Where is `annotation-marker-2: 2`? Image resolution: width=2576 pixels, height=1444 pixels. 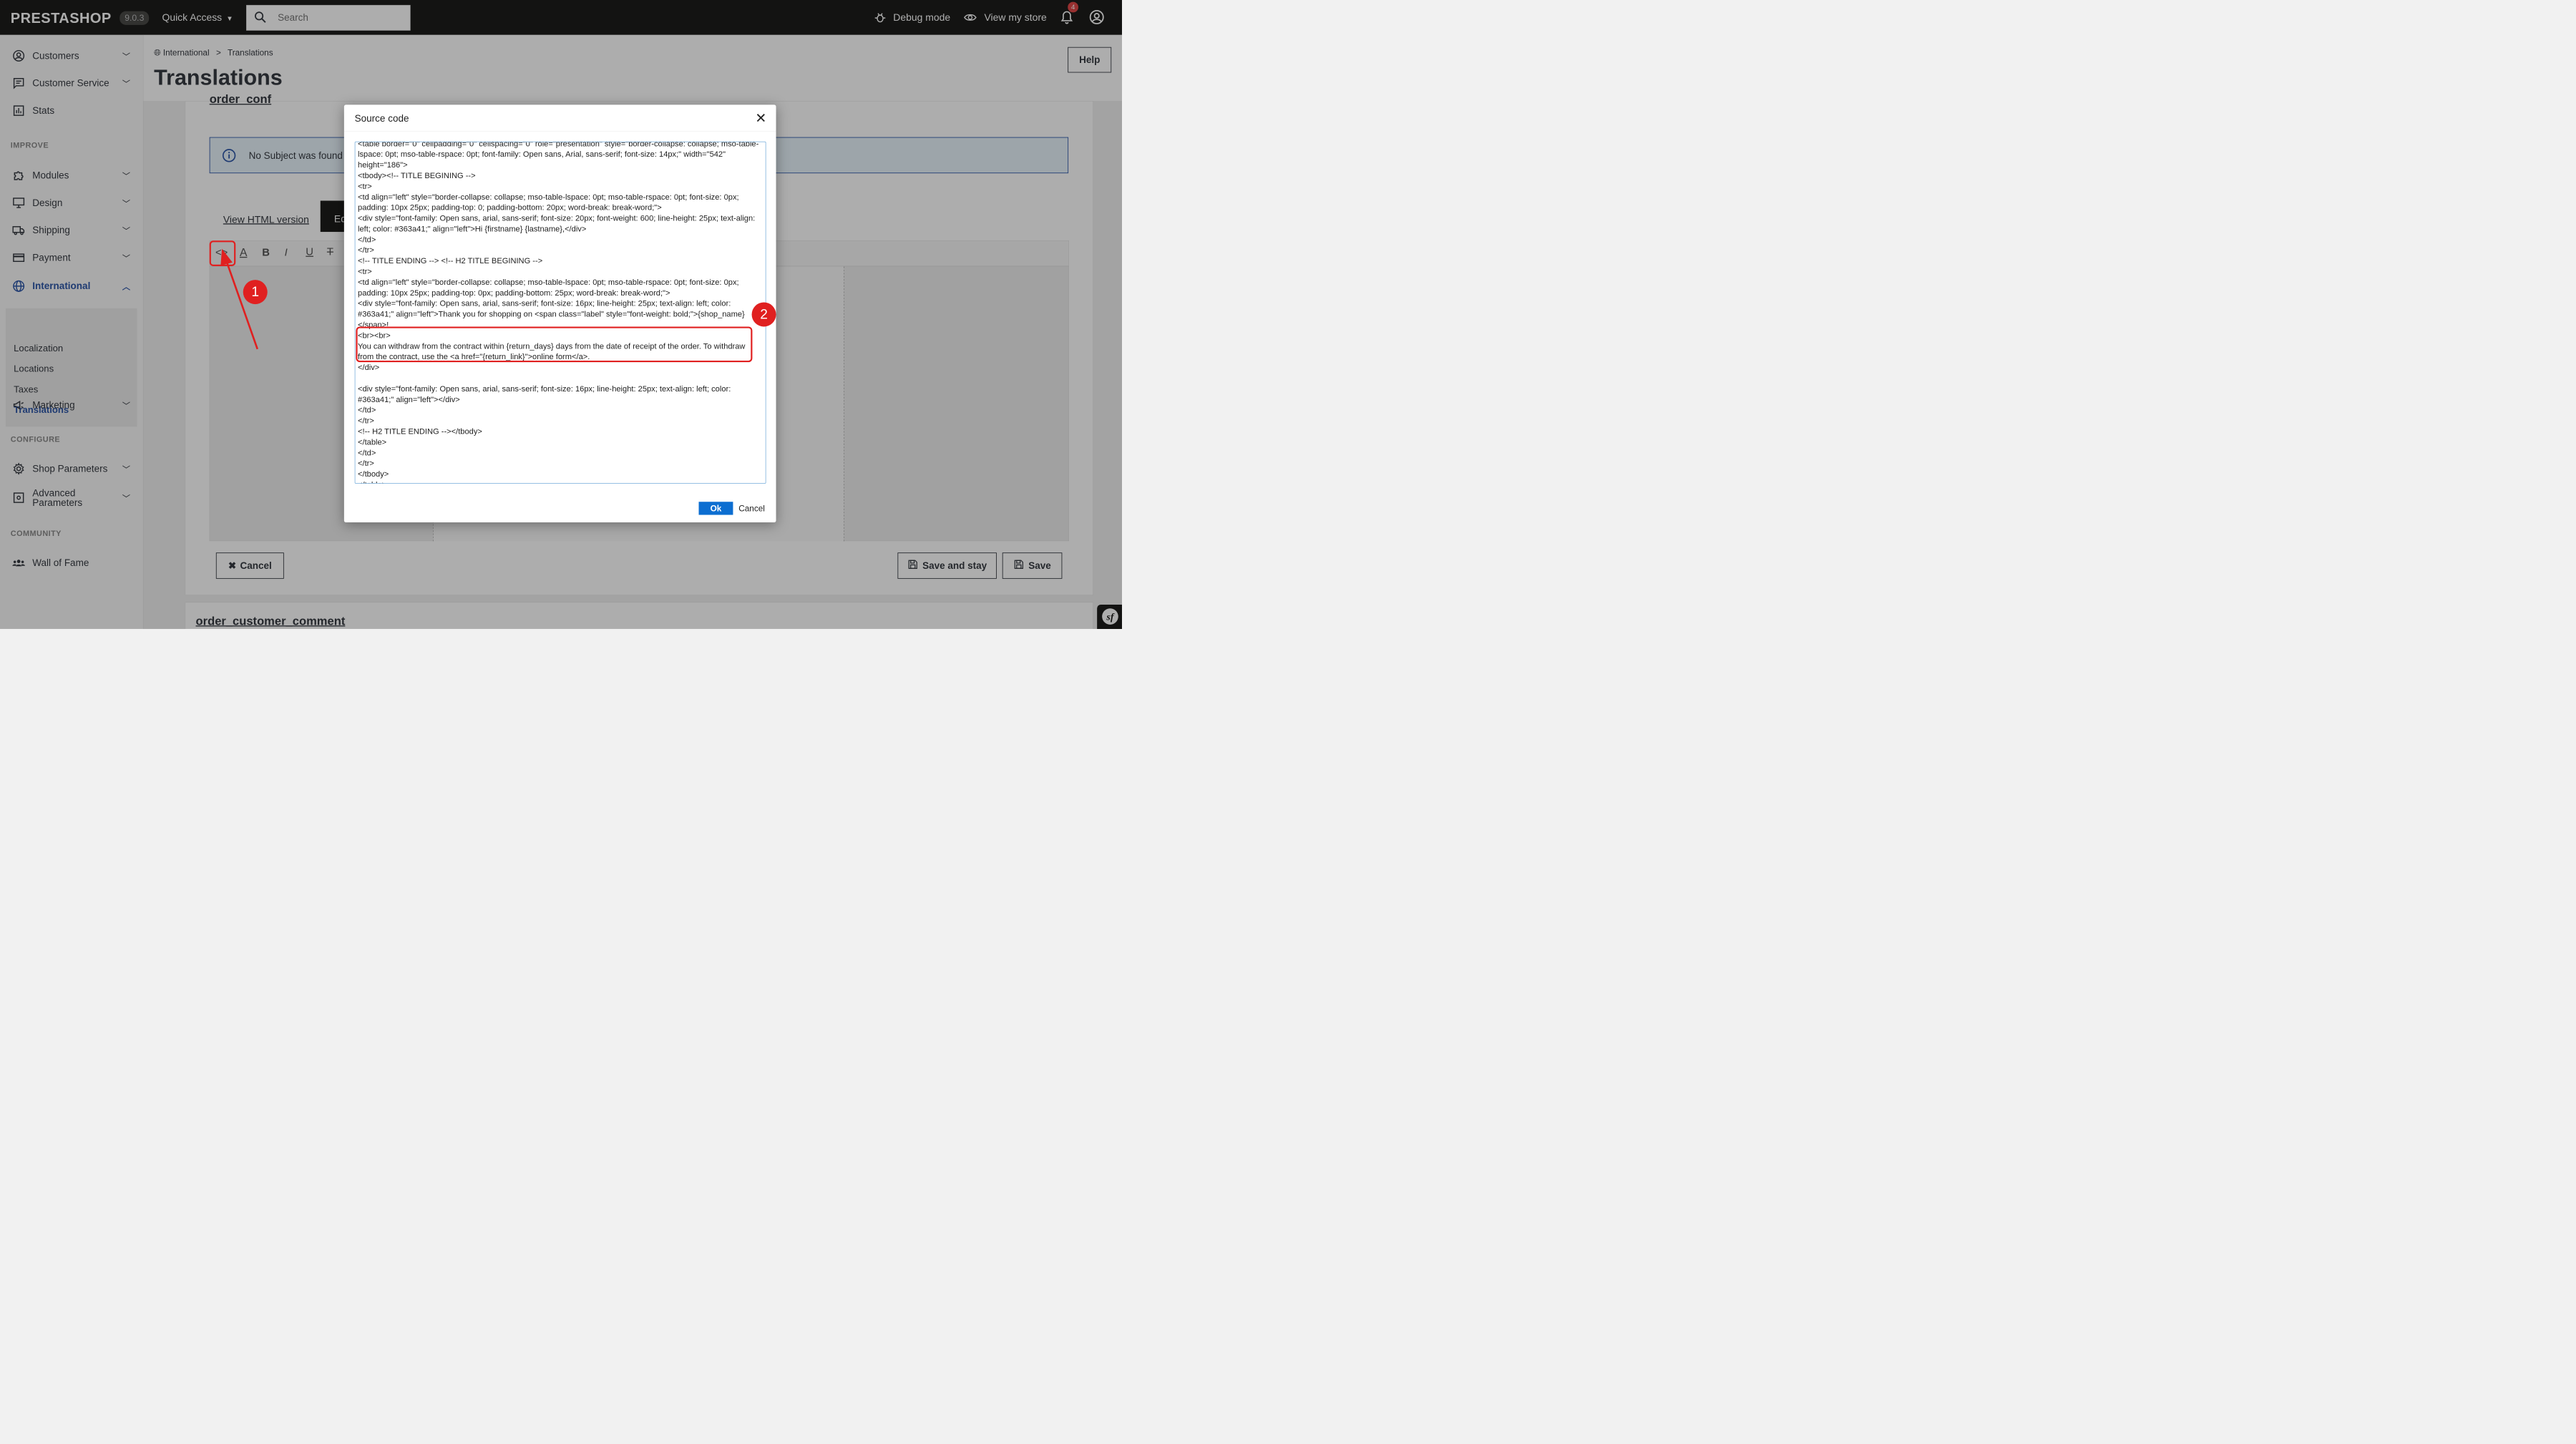 annotation-marker-2: 2 is located at coordinates (763, 314).